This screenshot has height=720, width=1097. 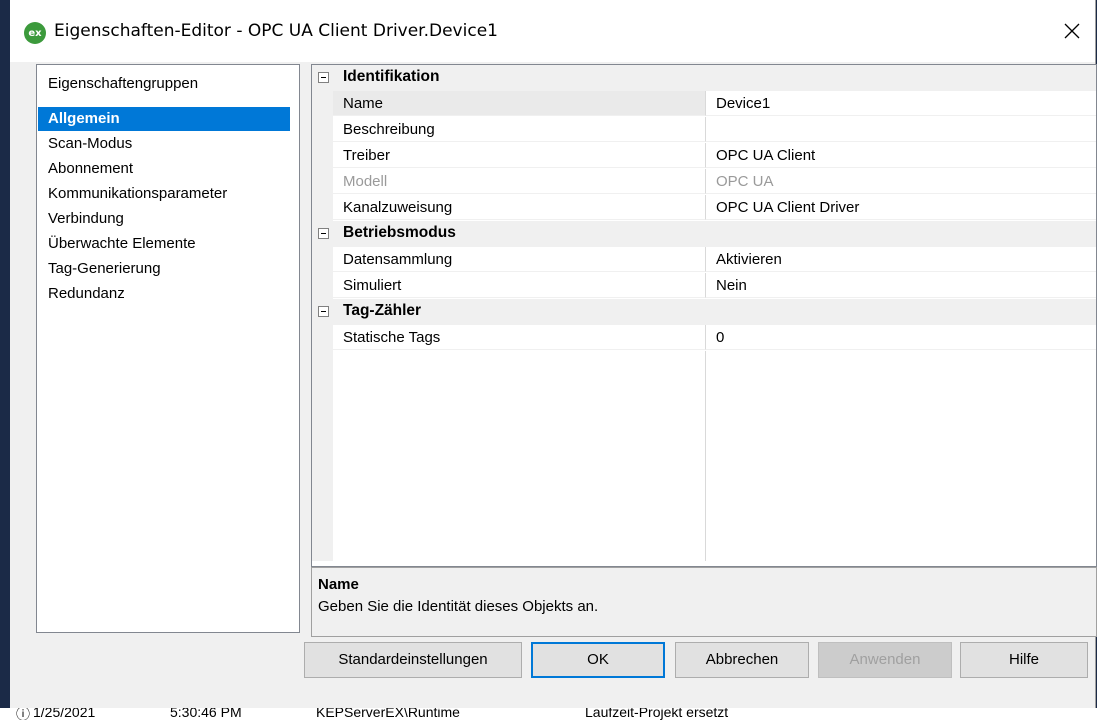 I want to click on help-button: Hilfe, so click(x=1024, y=660).